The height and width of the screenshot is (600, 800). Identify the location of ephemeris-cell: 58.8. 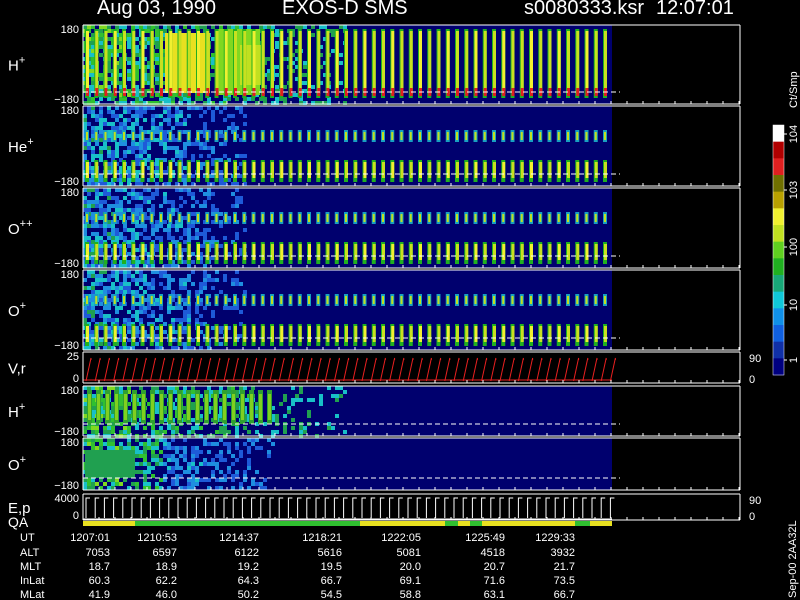
(410, 594).